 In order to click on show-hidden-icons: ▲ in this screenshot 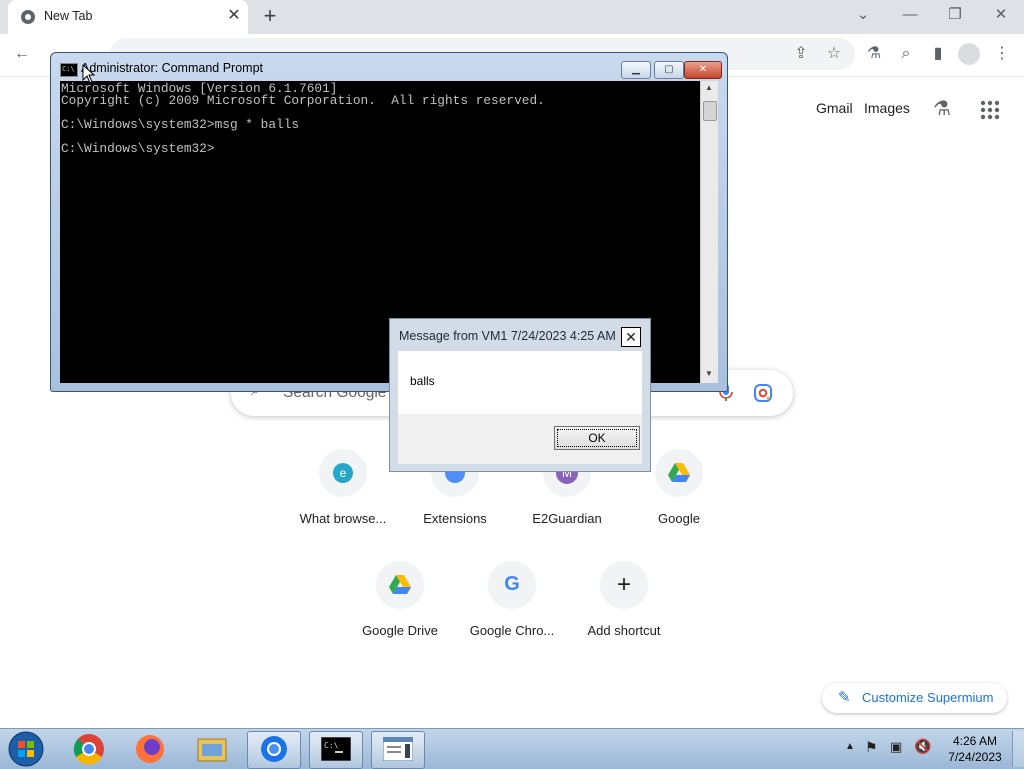, I will do `click(850, 746)`.